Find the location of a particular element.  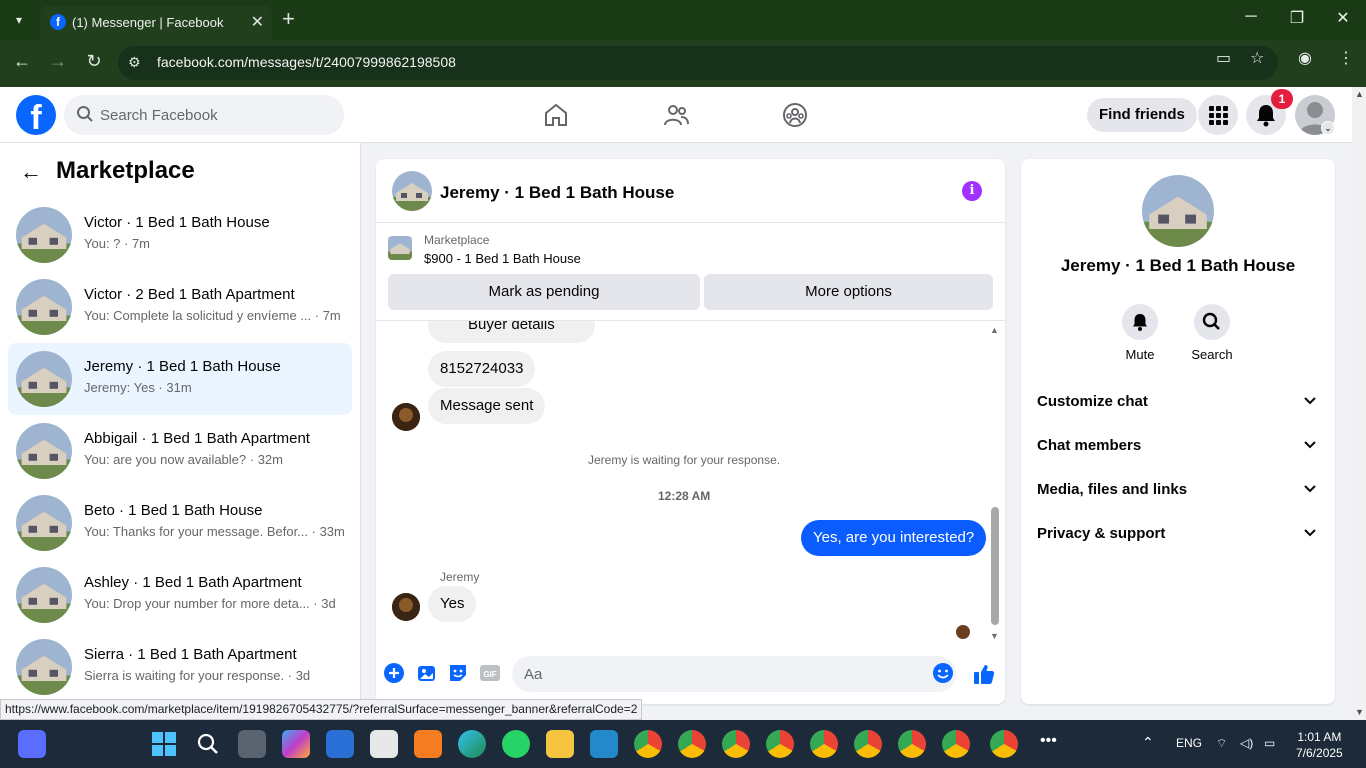

language-indicator: ENG is located at coordinates (1189, 743).